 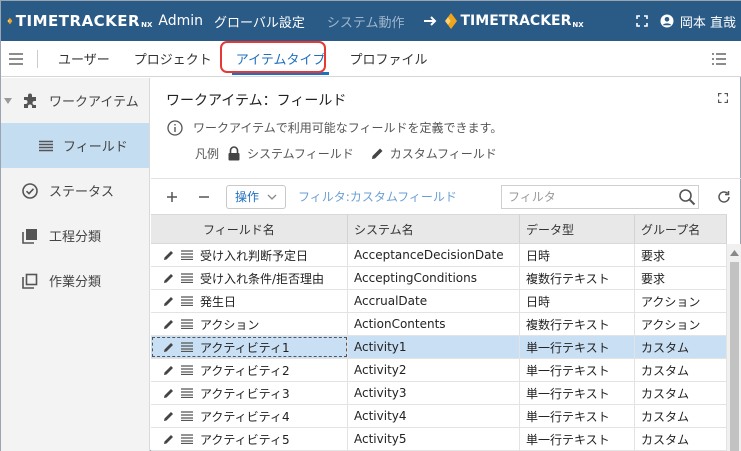 I want to click on cell-field-name: 受け入れ条件/拒否理由, so click(x=249, y=278).